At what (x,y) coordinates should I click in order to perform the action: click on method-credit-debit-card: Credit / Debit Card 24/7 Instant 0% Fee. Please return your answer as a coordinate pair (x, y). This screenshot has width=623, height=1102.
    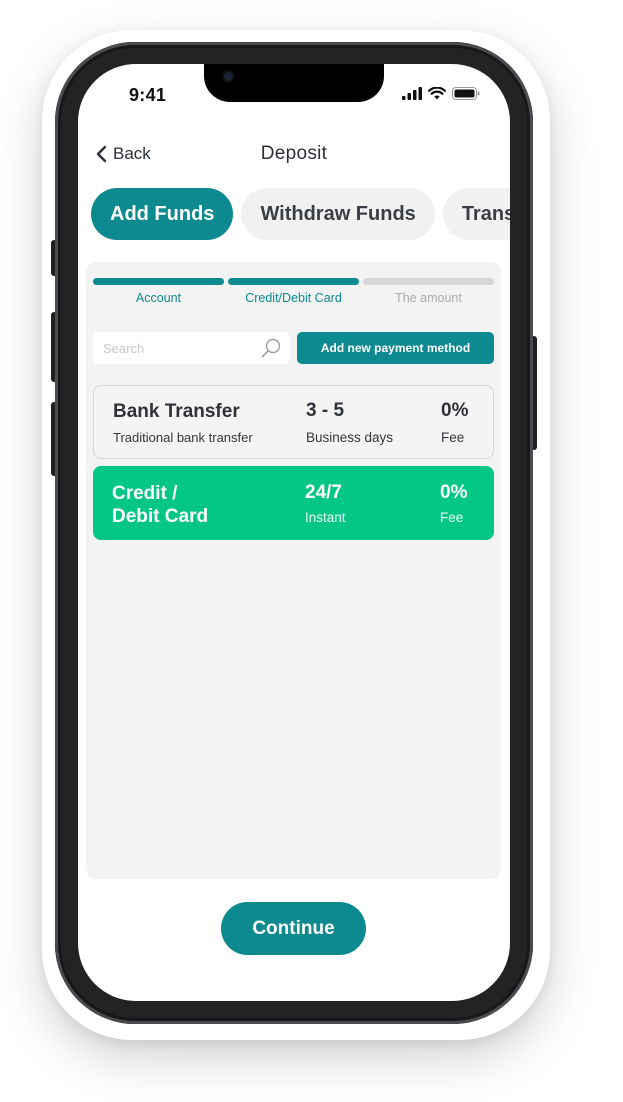
    Looking at the image, I should click on (293, 503).